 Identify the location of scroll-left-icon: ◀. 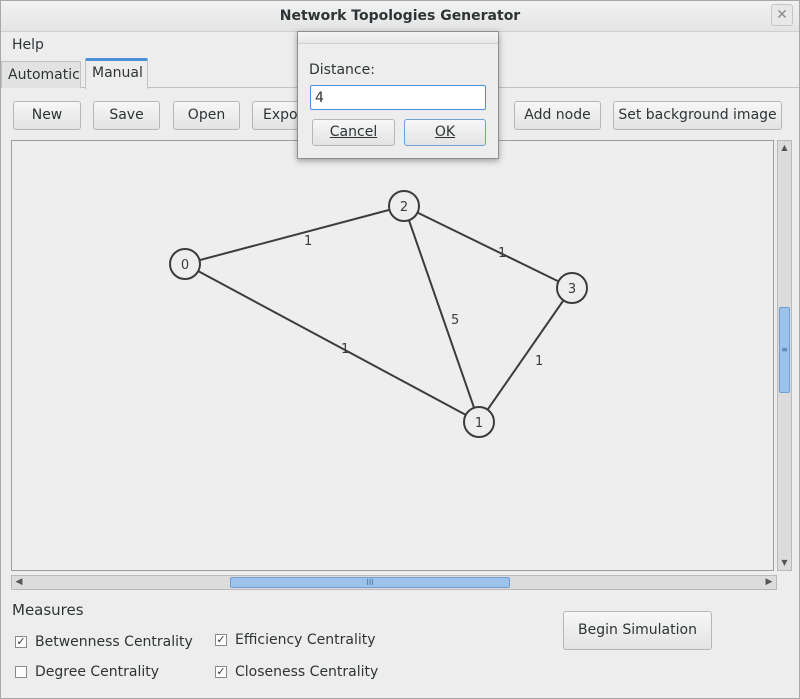
(19, 582).